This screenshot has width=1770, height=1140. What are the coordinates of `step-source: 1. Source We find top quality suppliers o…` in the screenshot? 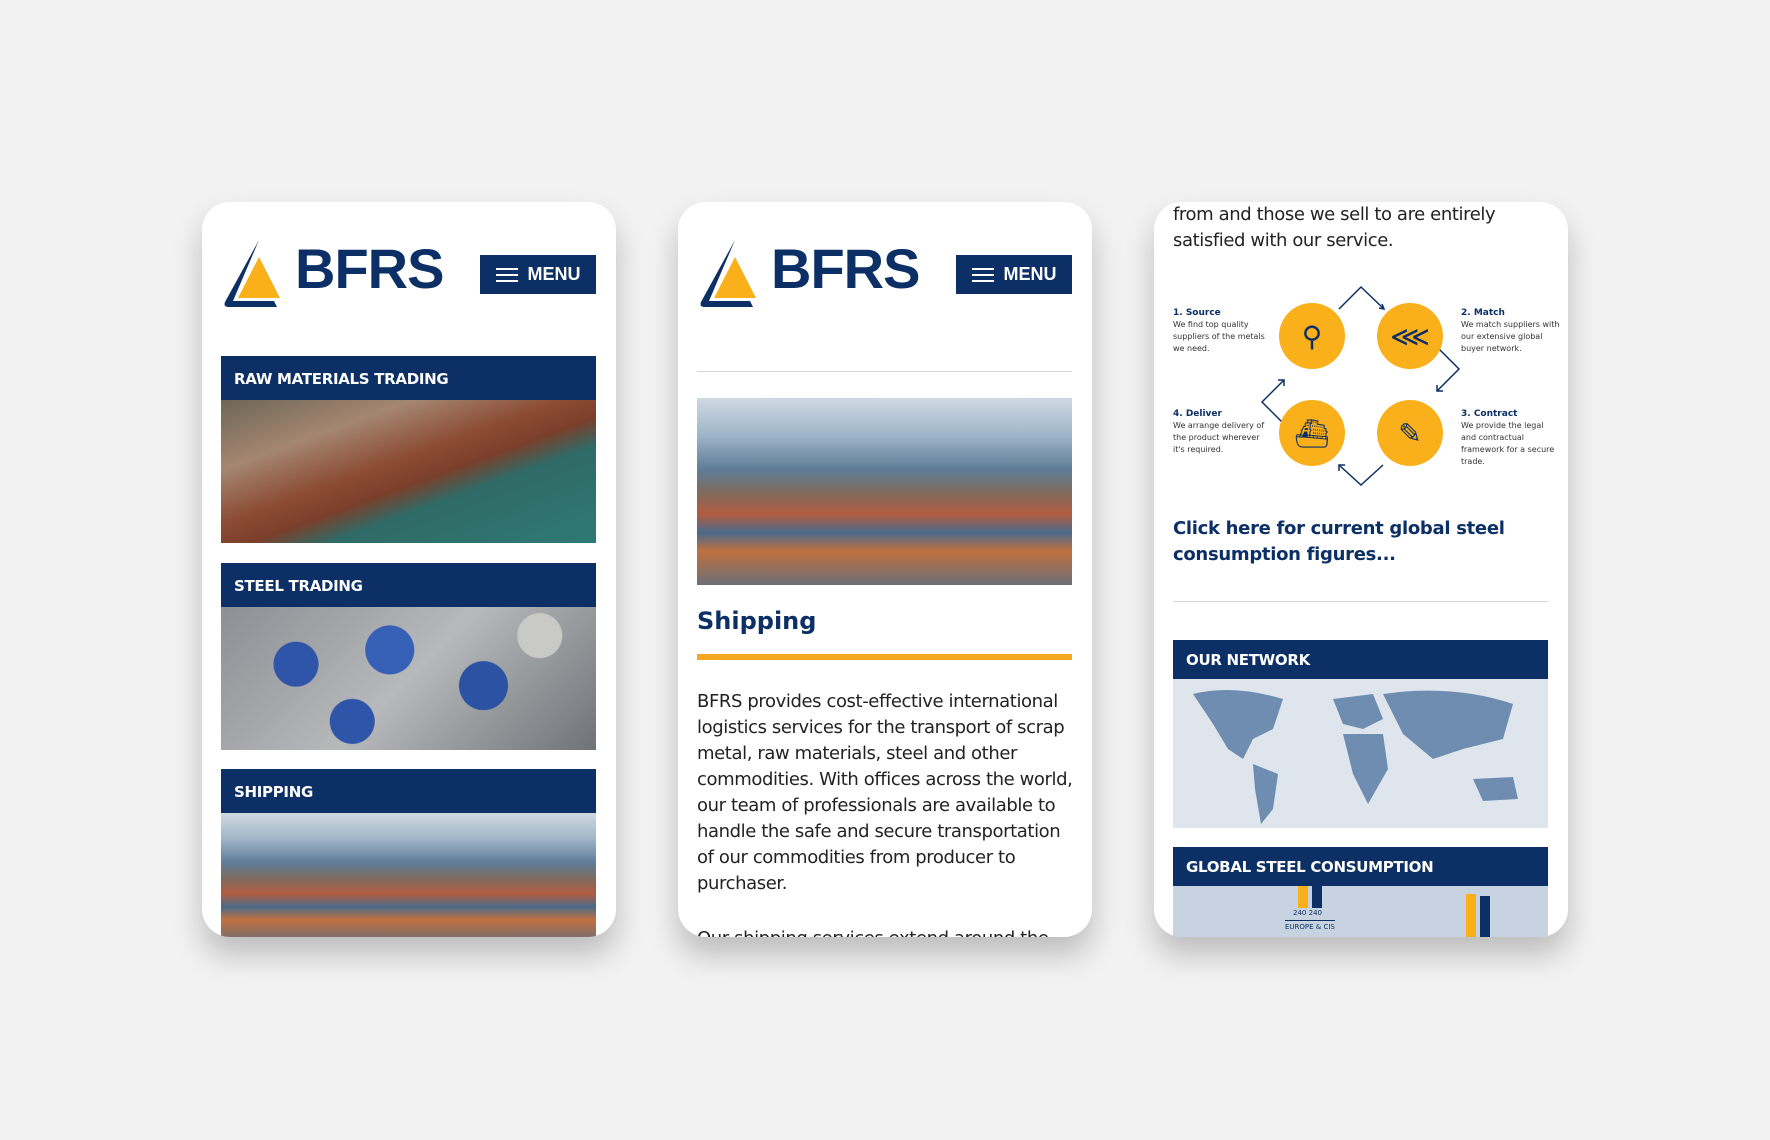 It's located at (1219, 330).